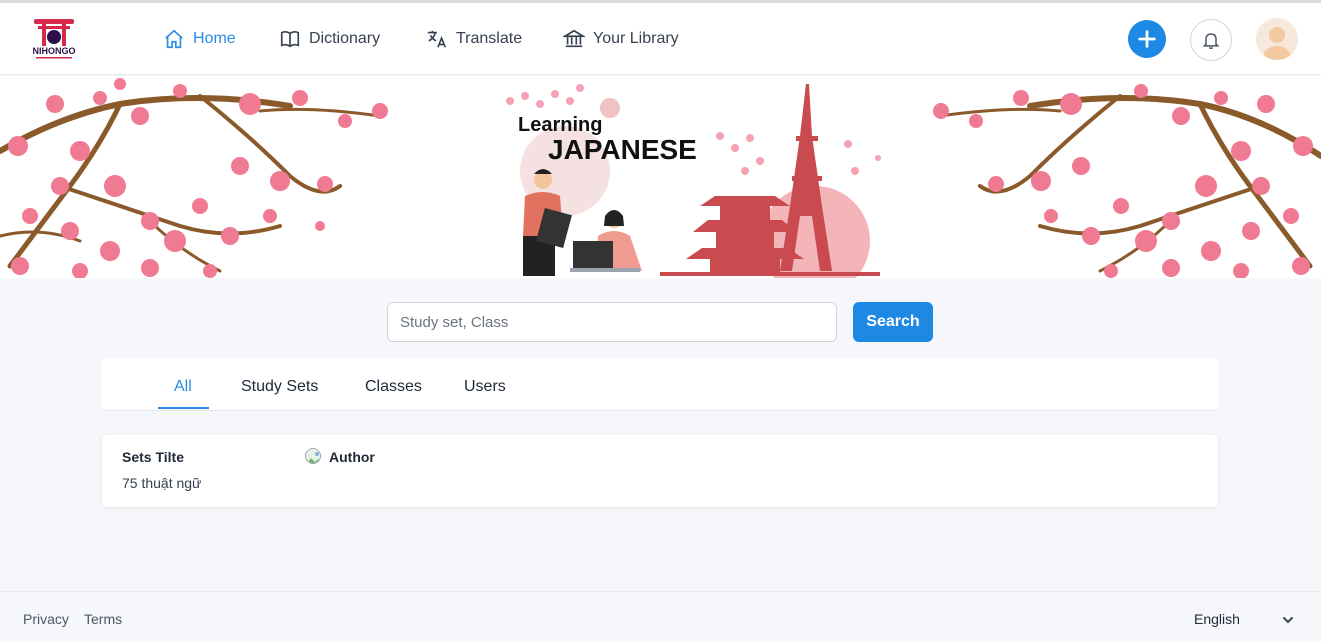 Image resolution: width=1321 pixels, height=642 pixels. What do you see at coordinates (174, 39) in the screenshot?
I see `home-icon` at bounding box center [174, 39].